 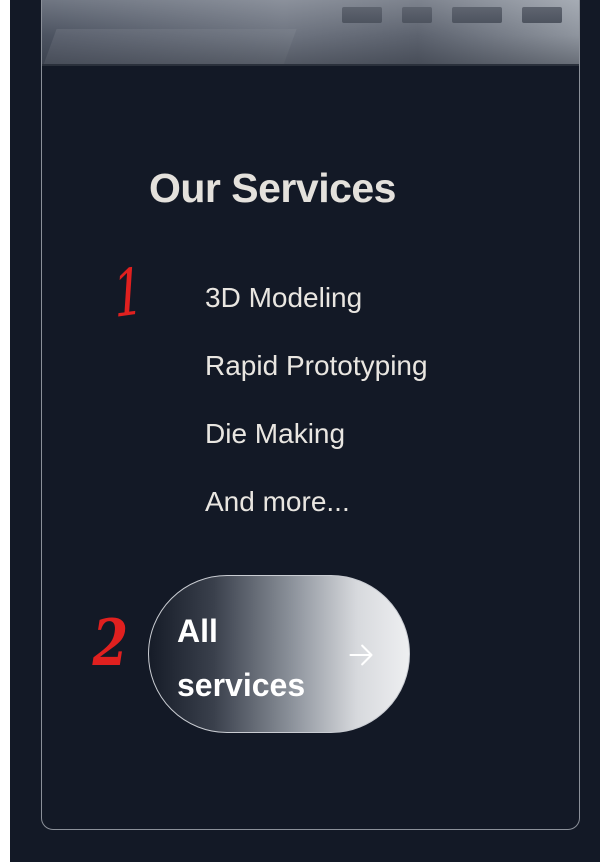 I want to click on annotation-marker-2: 2, so click(x=110, y=643).